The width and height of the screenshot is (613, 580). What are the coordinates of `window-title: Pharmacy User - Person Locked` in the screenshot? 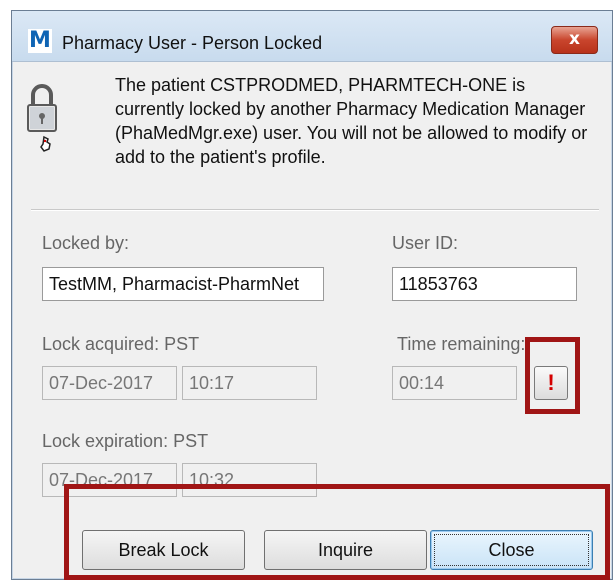 It's located at (192, 43).